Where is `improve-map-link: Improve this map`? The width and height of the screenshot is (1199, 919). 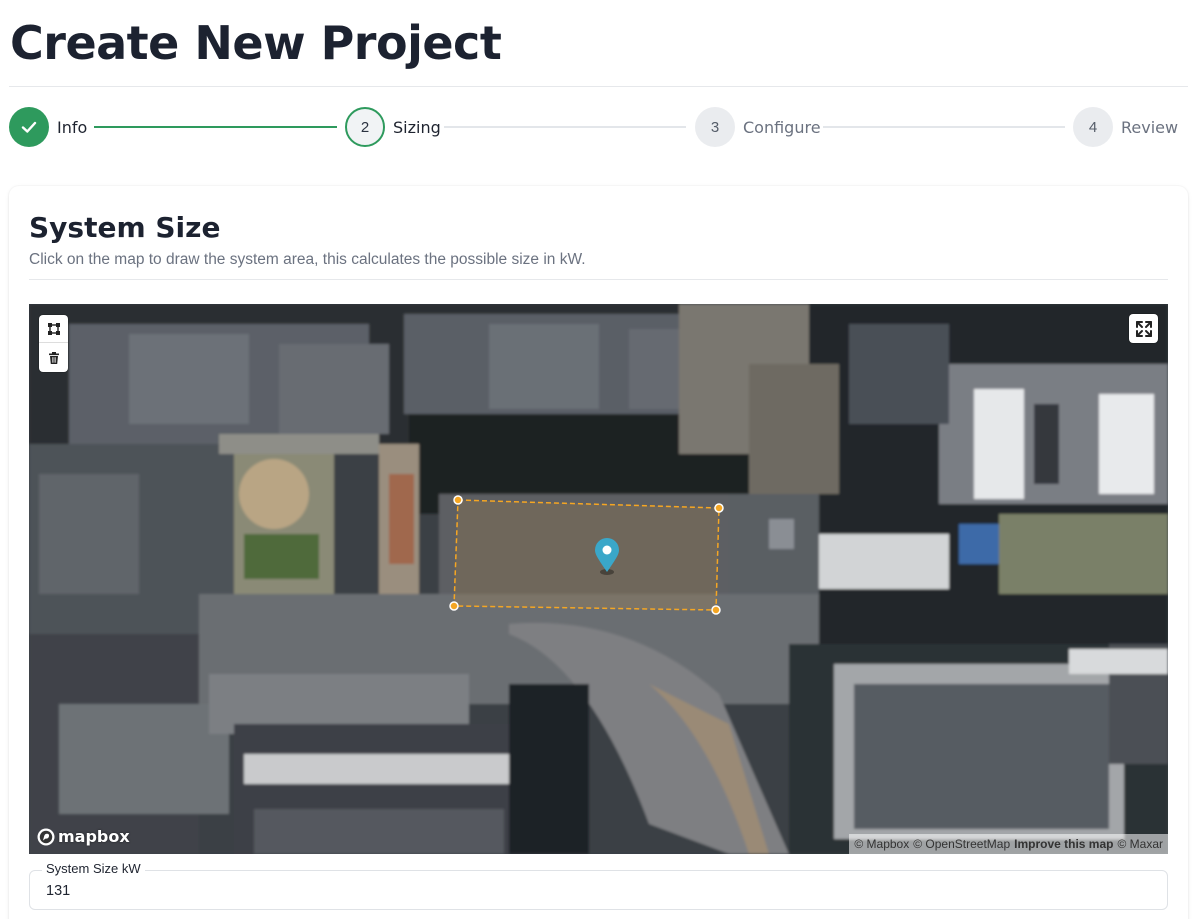
improve-map-link: Improve this map is located at coordinates (1063, 844).